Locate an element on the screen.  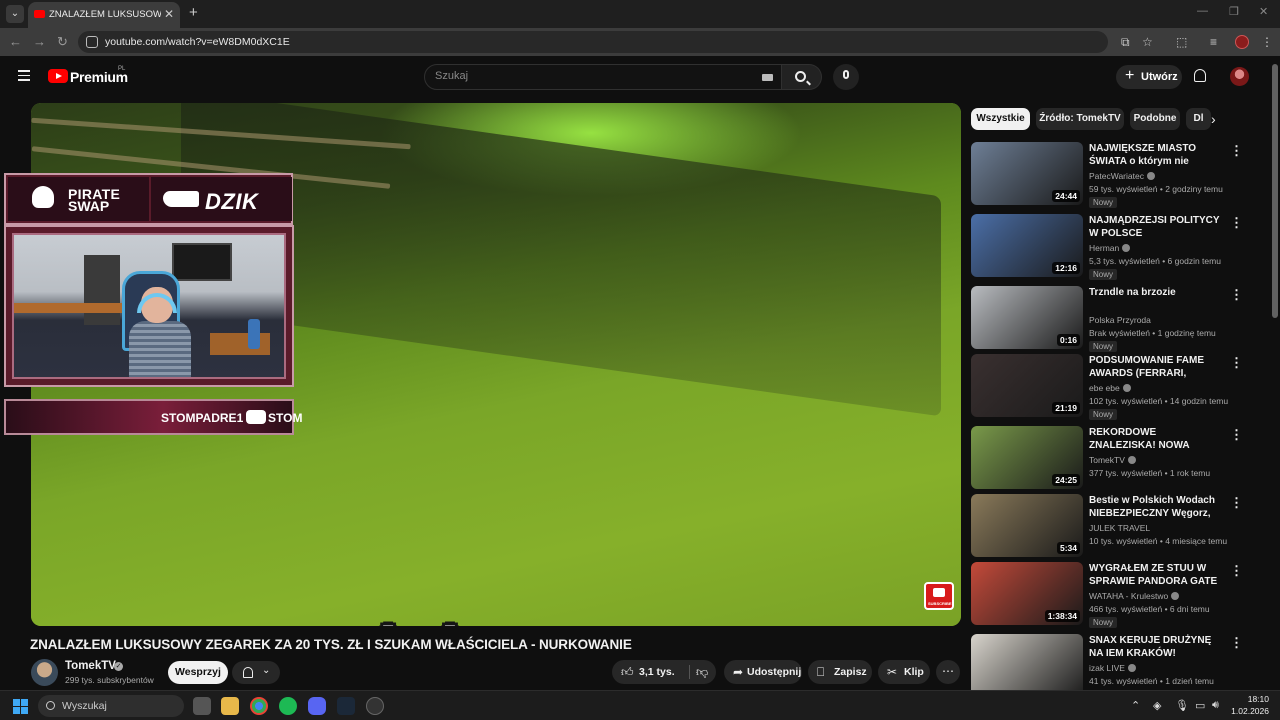
clip-button: ✂ Klip is located at coordinates (904, 672).